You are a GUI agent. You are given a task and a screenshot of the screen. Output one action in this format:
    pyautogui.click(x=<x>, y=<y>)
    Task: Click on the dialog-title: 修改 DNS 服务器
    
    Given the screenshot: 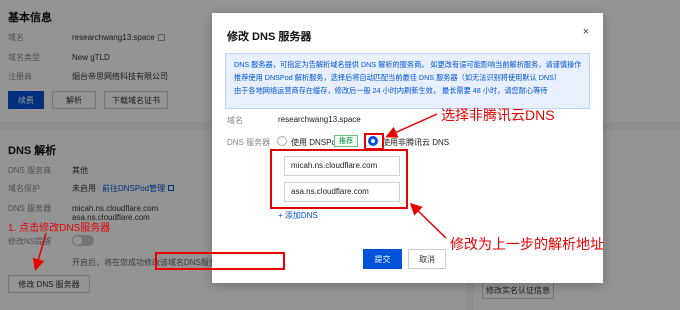 What is the action you would take?
    pyautogui.click(x=269, y=37)
    